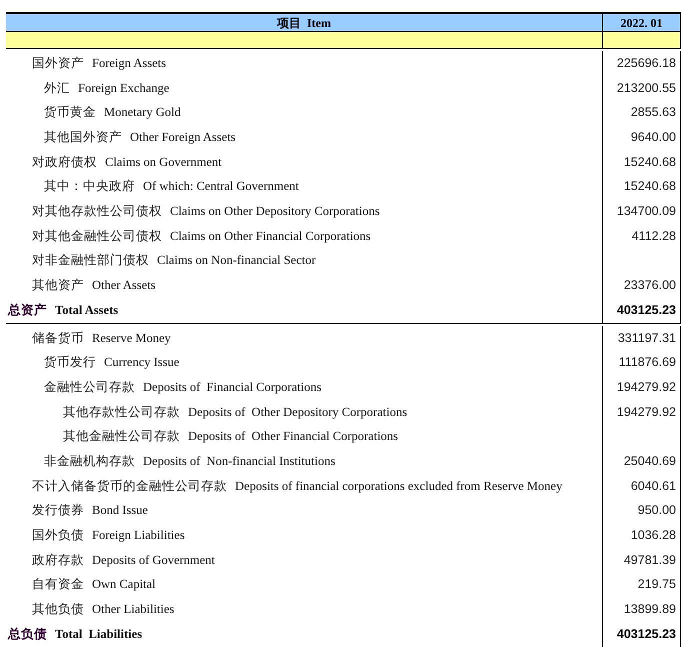 The width and height of the screenshot is (683, 647). What do you see at coordinates (657, 585) in the screenshot?
I see `value-cell-text: 219.75` at bounding box center [657, 585].